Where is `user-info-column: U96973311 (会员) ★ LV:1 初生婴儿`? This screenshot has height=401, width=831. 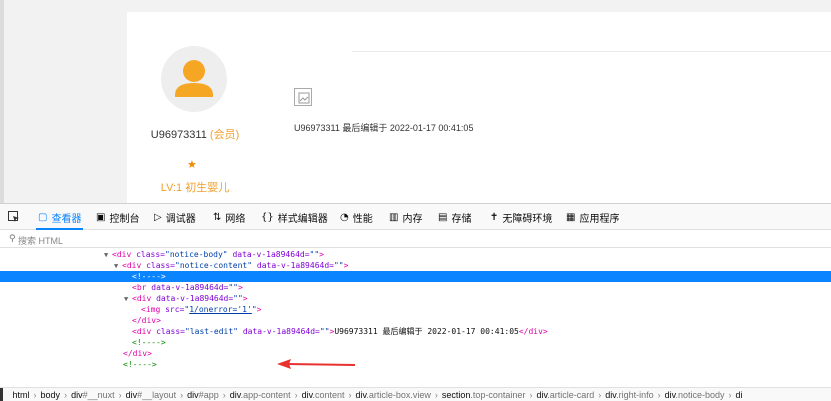 user-info-column: U96973311 (会员) ★ LV:1 初生婴儿 is located at coordinates (195, 107).